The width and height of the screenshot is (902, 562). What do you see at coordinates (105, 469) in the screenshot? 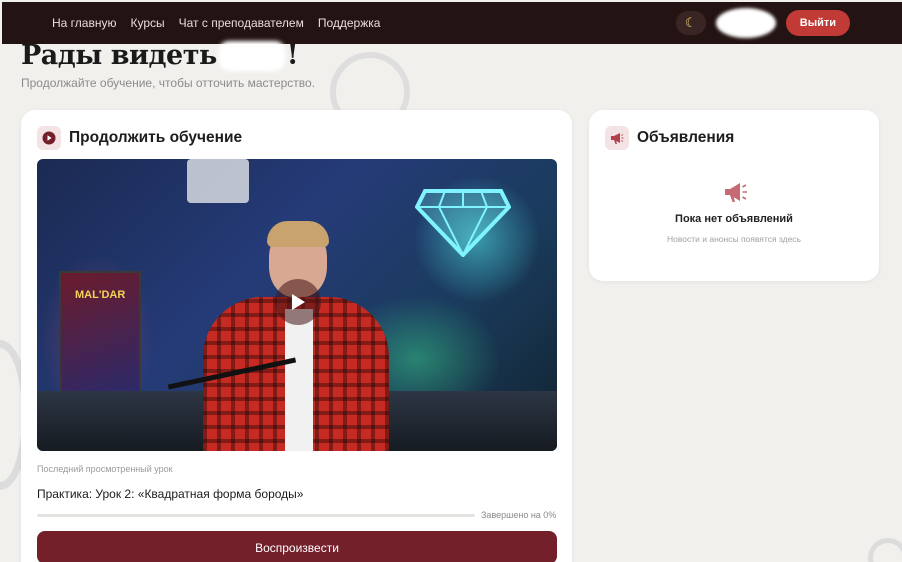
I see `last-lesson-label: Последний просмотренный урок` at bounding box center [105, 469].